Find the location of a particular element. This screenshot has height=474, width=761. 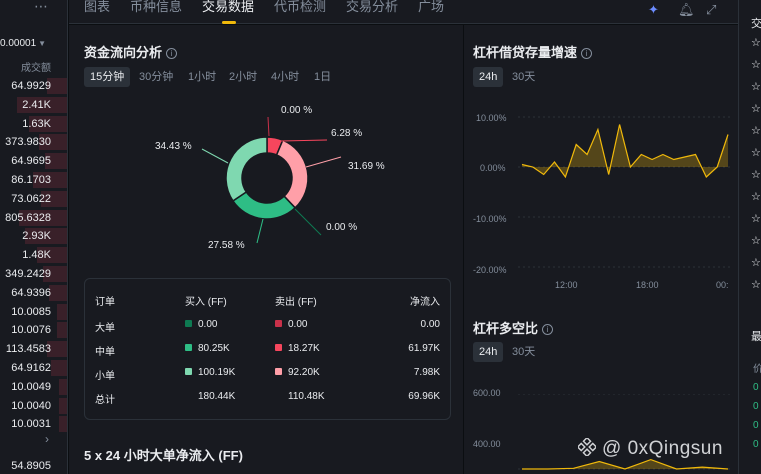

order-book-value: 86.1703 is located at coordinates (31, 180).